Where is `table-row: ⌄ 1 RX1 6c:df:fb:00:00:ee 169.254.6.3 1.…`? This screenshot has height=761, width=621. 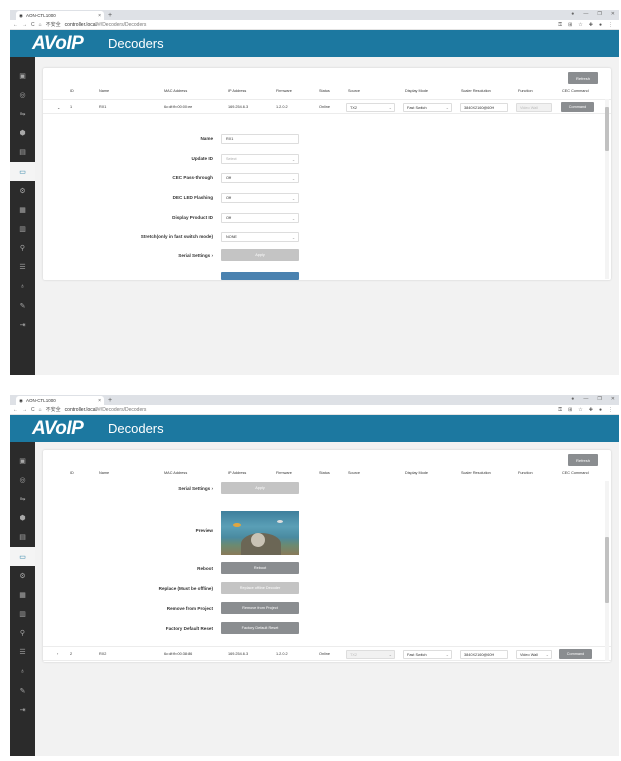
table-row: ⌄ 1 RX1 6c:df:fb:00:00:ee 169.254.6.3 1.… is located at coordinates (327, 106).